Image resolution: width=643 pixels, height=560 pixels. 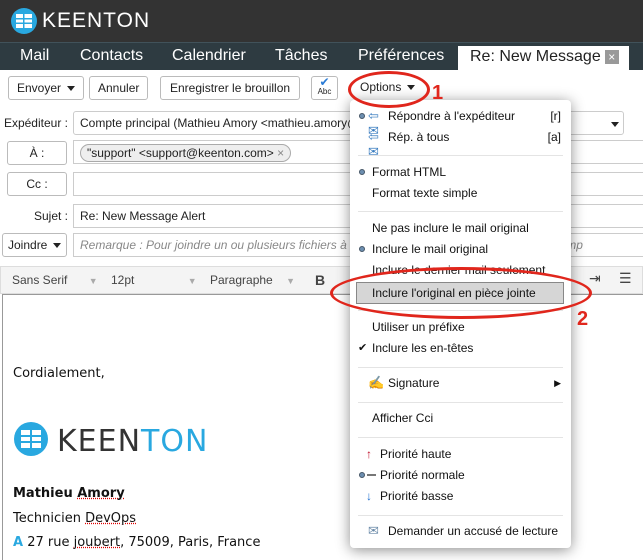 I want to click on format-select: Paragraphe ▼, so click(x=252, y=280).